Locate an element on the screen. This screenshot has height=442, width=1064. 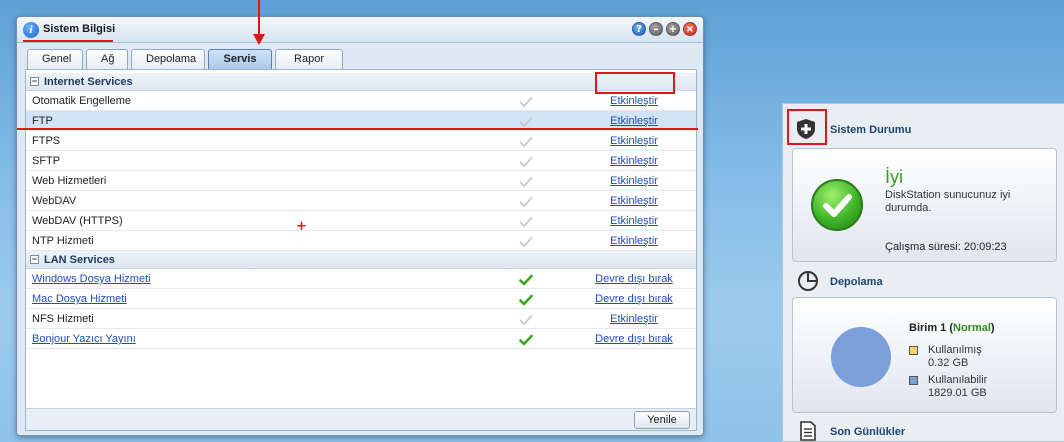
annotation-line is located at coordinates (357, 129).